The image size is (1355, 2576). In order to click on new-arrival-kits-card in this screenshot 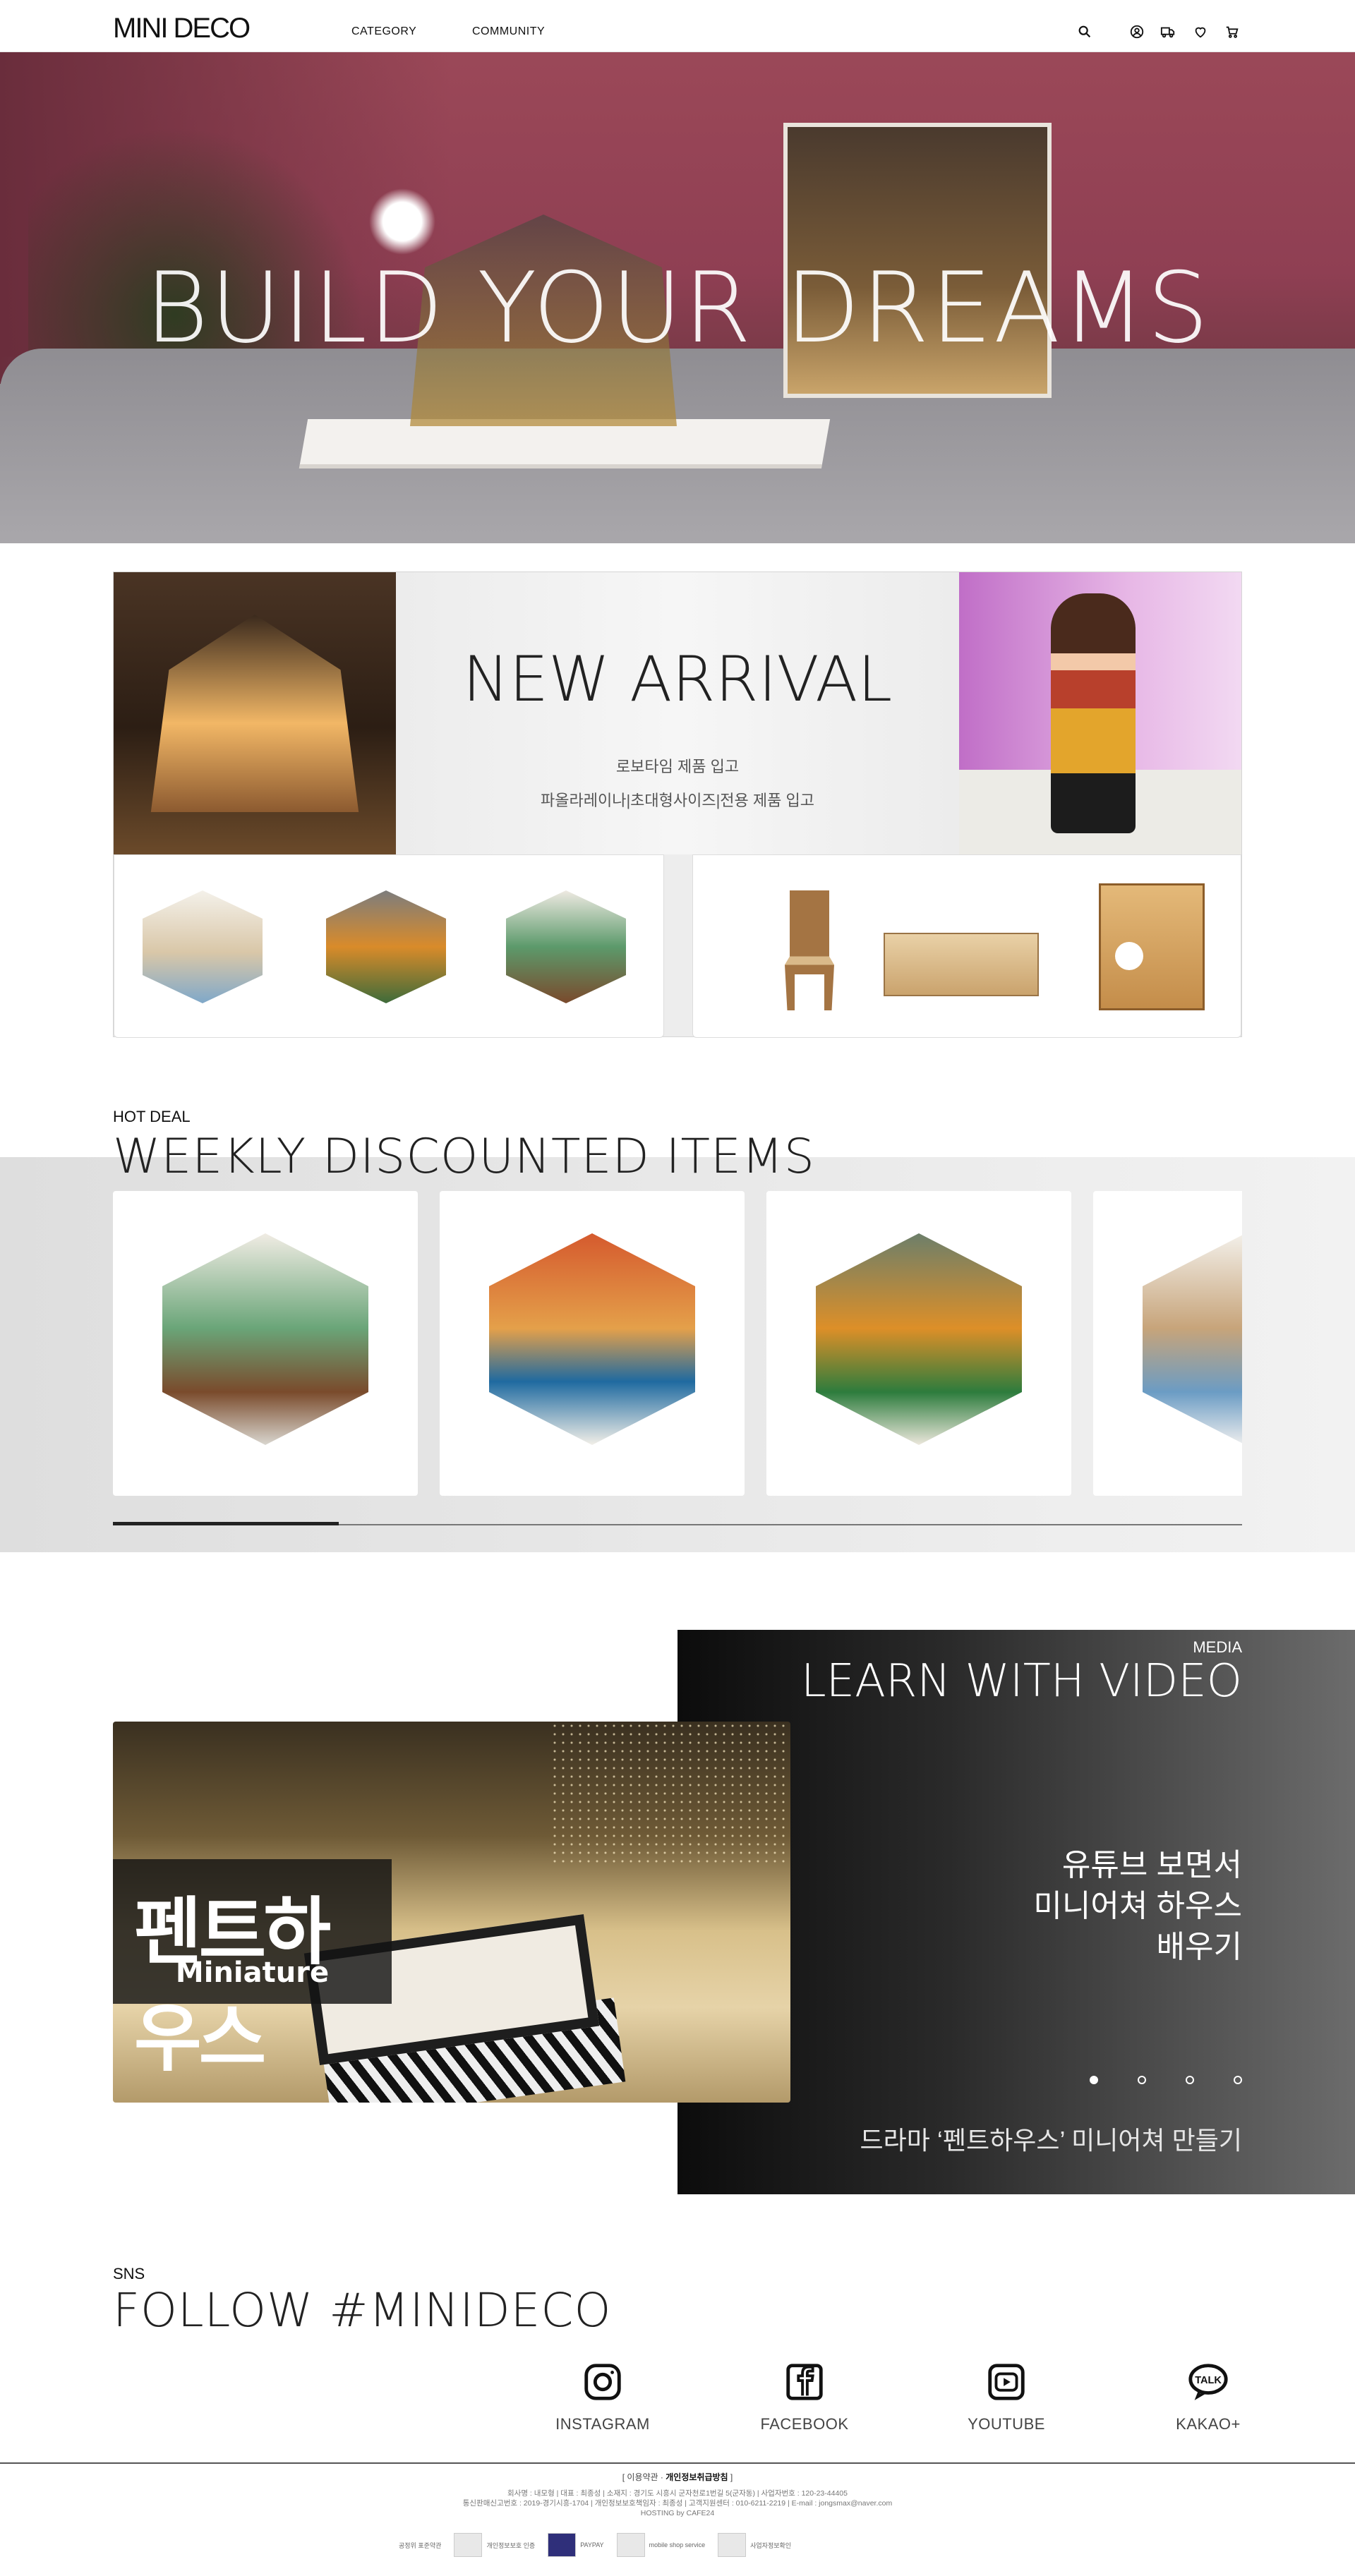, I will do `click(389, 946)`.